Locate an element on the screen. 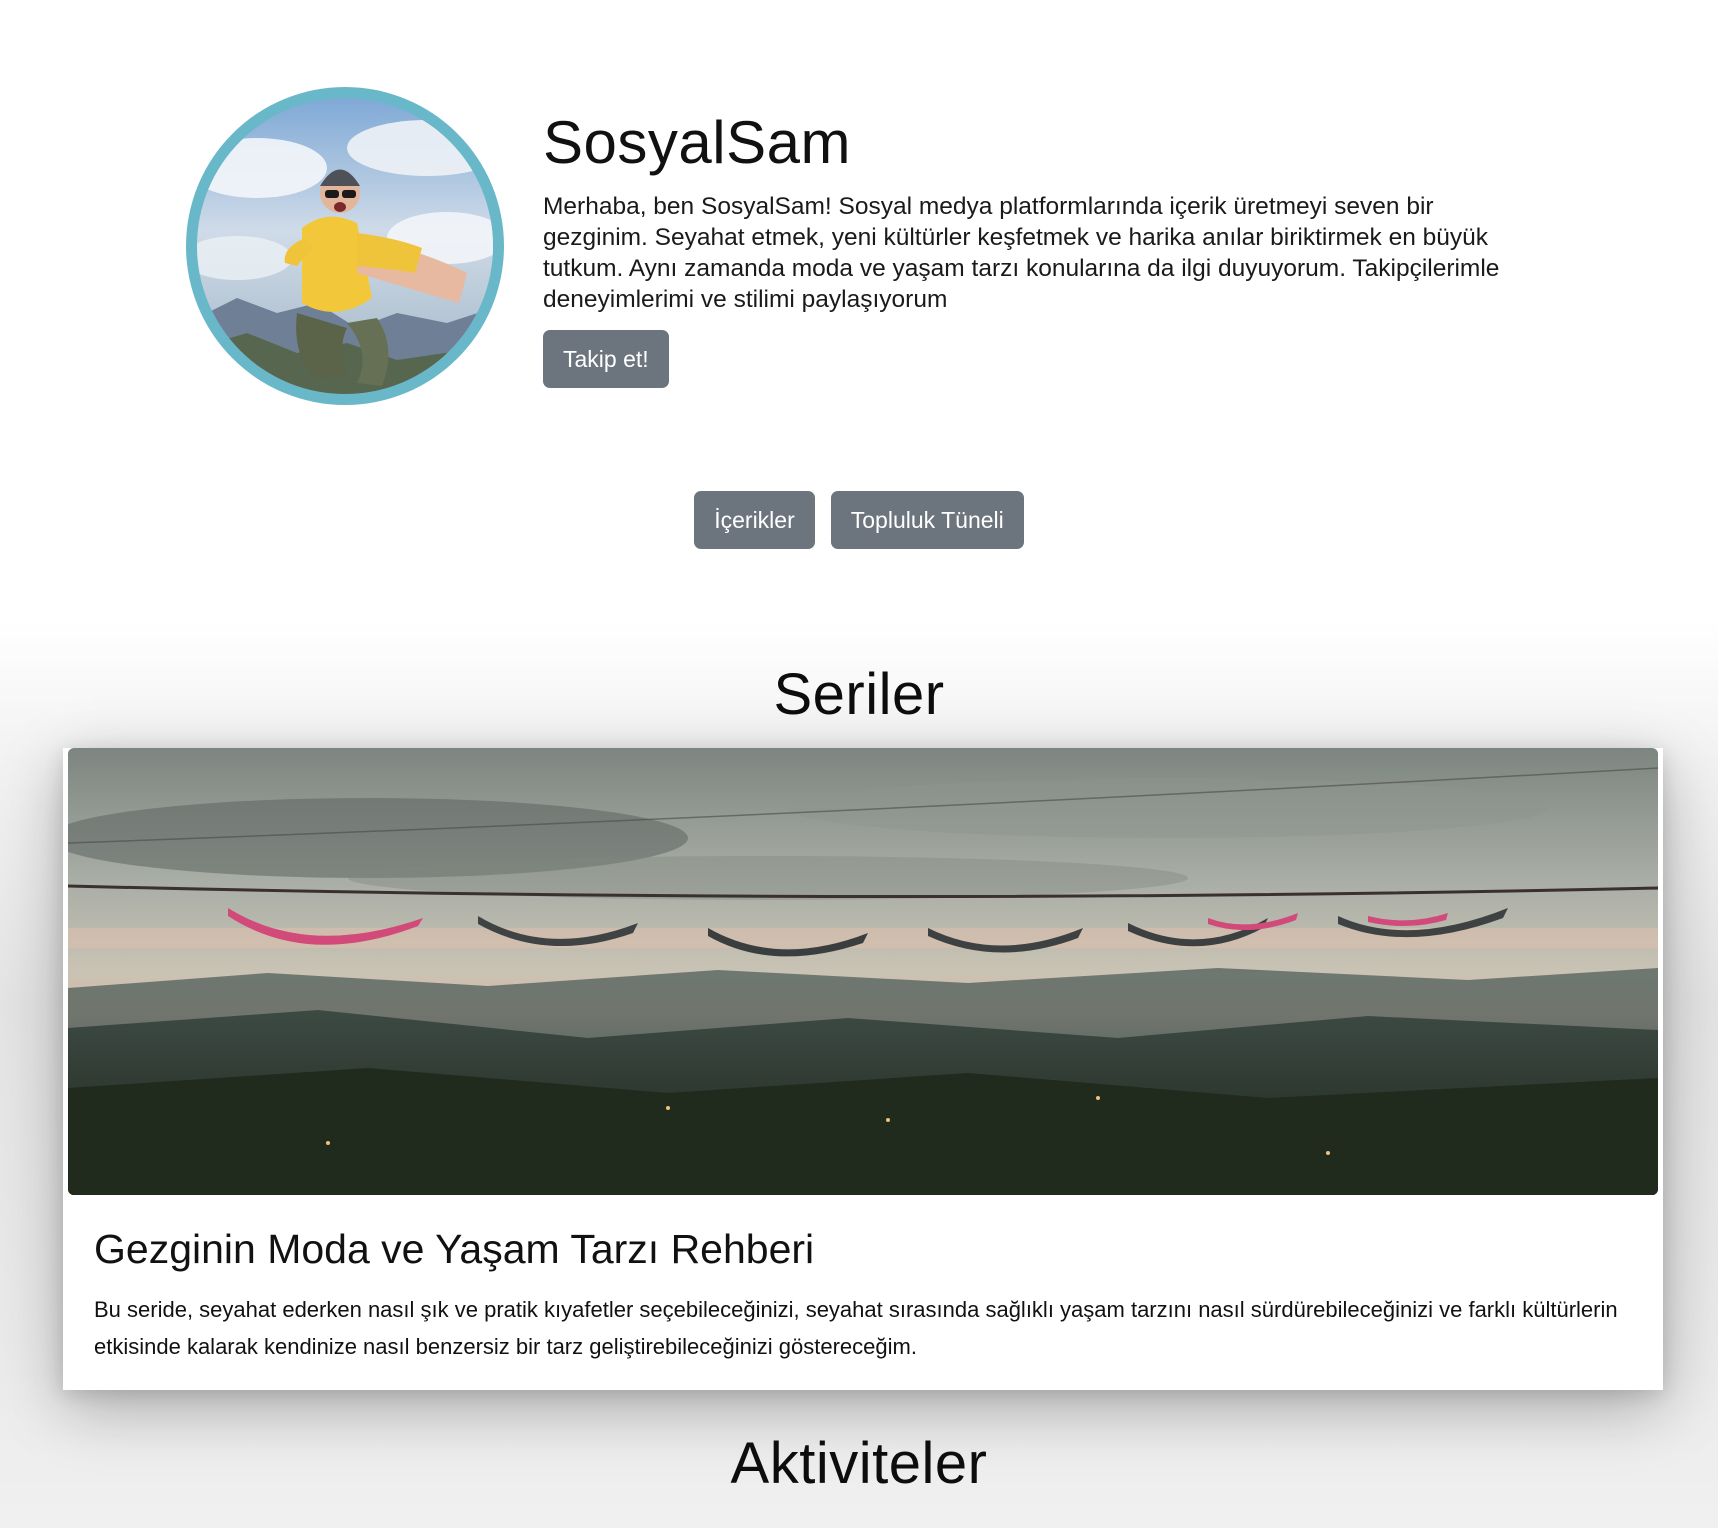  follow-button: Takip et! is located at coordinates (606, 359).